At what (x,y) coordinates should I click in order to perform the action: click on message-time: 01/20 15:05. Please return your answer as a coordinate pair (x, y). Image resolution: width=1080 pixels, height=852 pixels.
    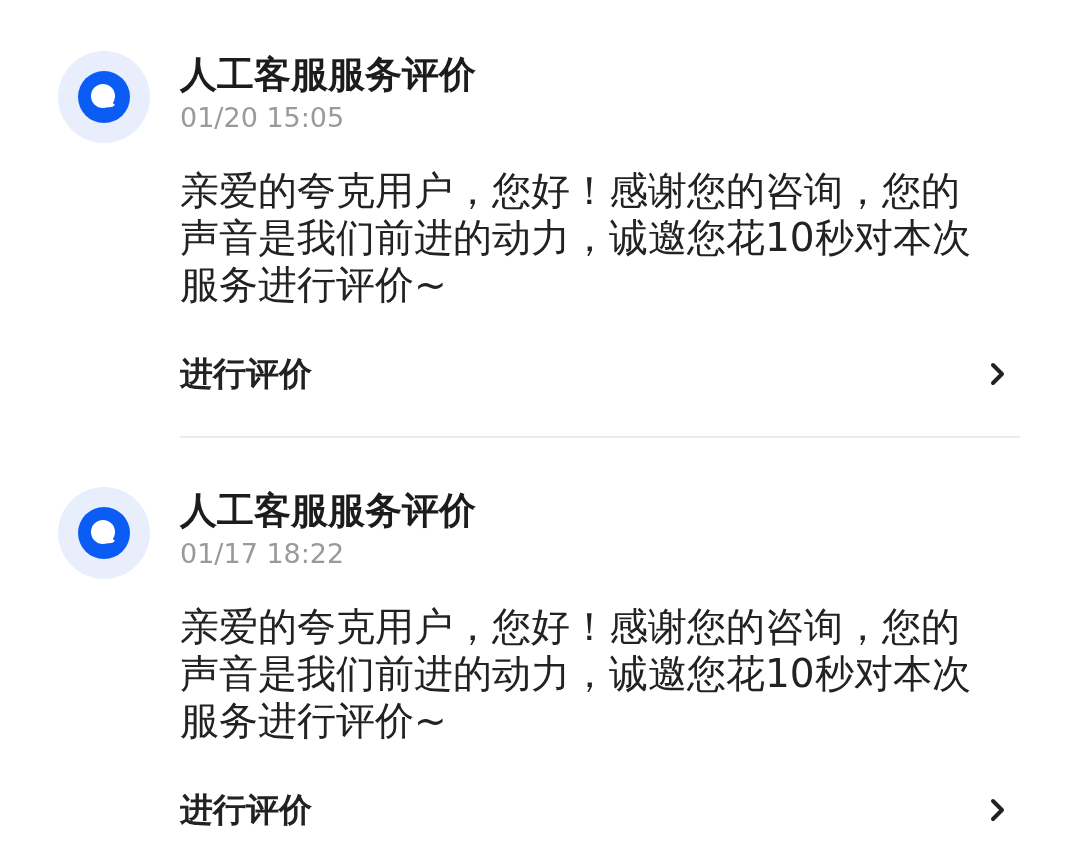
    Looking at the image, I should click on (263, 118).